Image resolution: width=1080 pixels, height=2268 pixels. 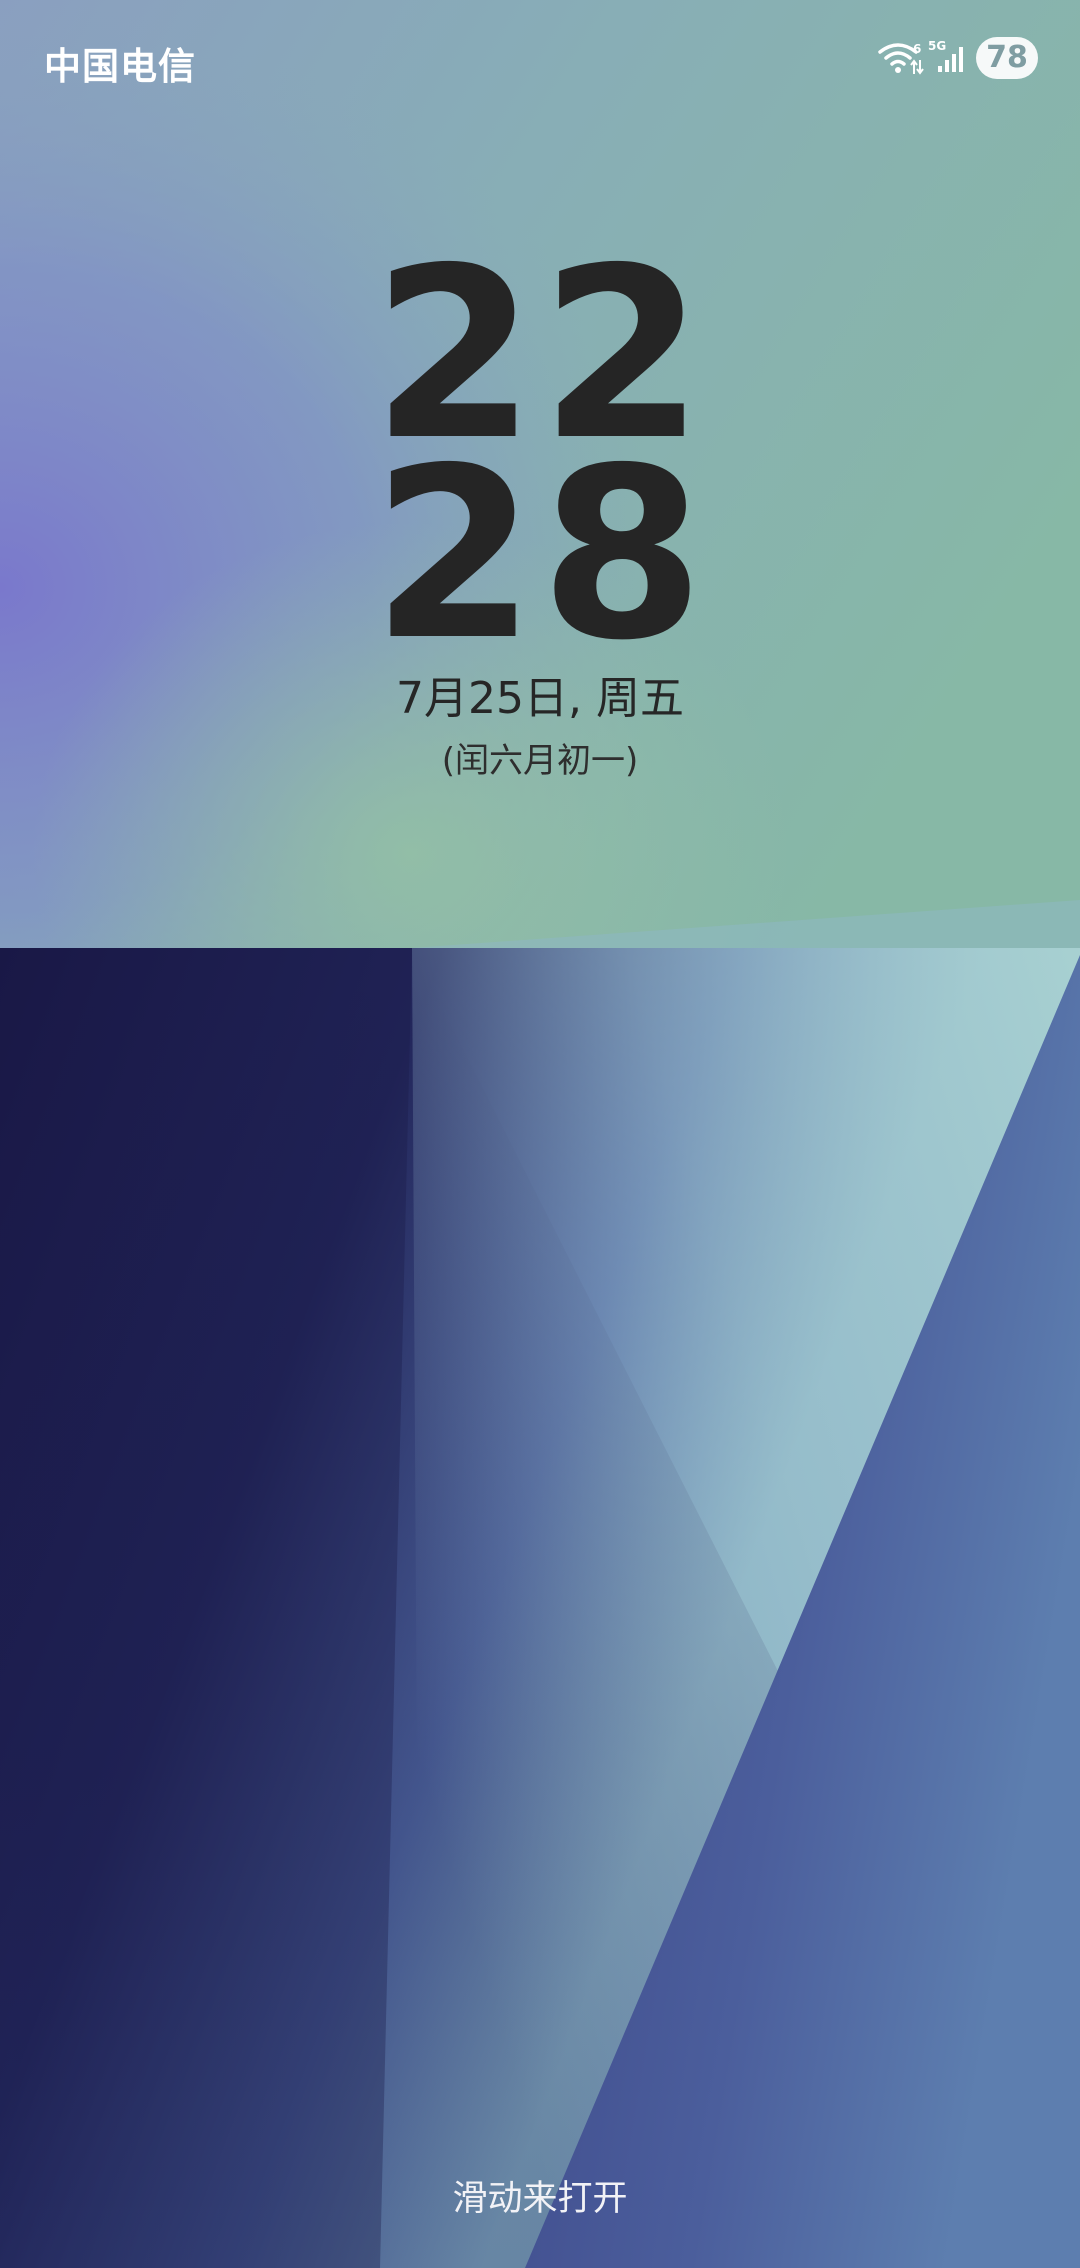 What do you see at coordinates (540, 698) in the screenshot?
I see `date-text: 7月25日, 周五` at bounding box center [540, 698].